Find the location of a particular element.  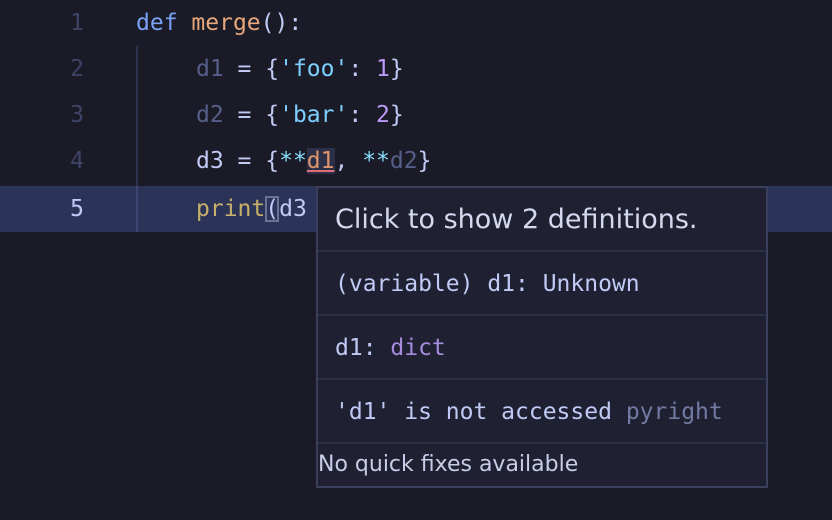

line-code: d3 = {**d1, **d2} is located at coordinates (313, 161).